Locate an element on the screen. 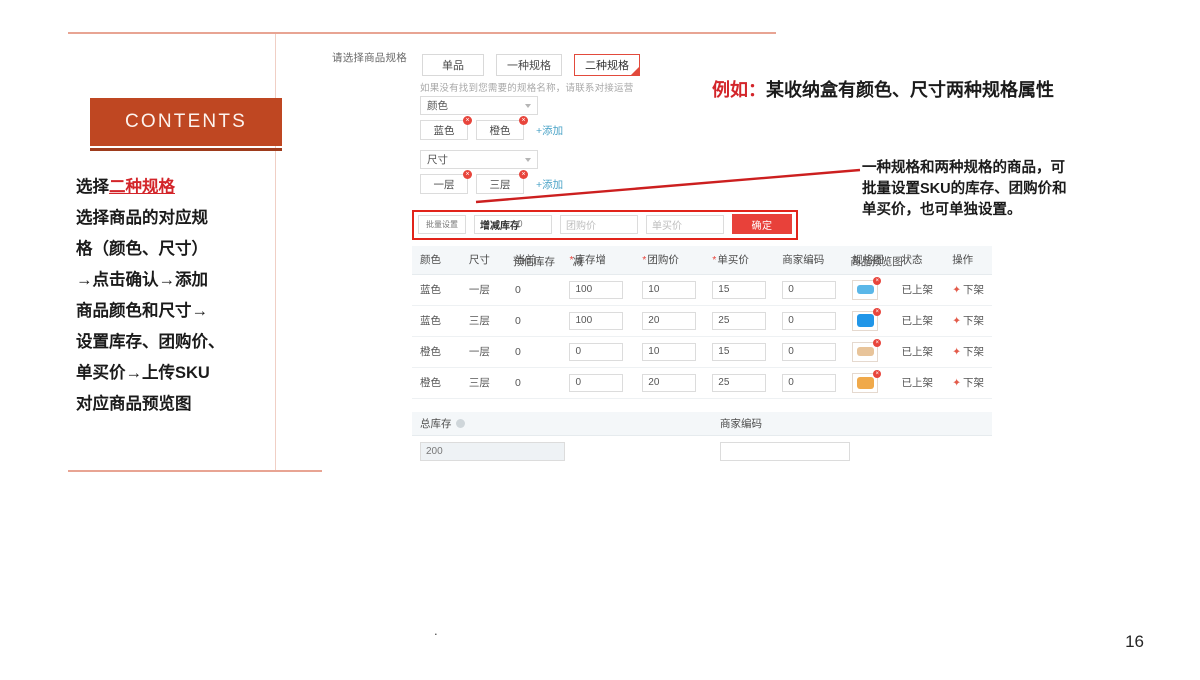 The width and height of the screenshot is (1200, 680). cell-group-price: 20 is located at coordinates (669, 321).